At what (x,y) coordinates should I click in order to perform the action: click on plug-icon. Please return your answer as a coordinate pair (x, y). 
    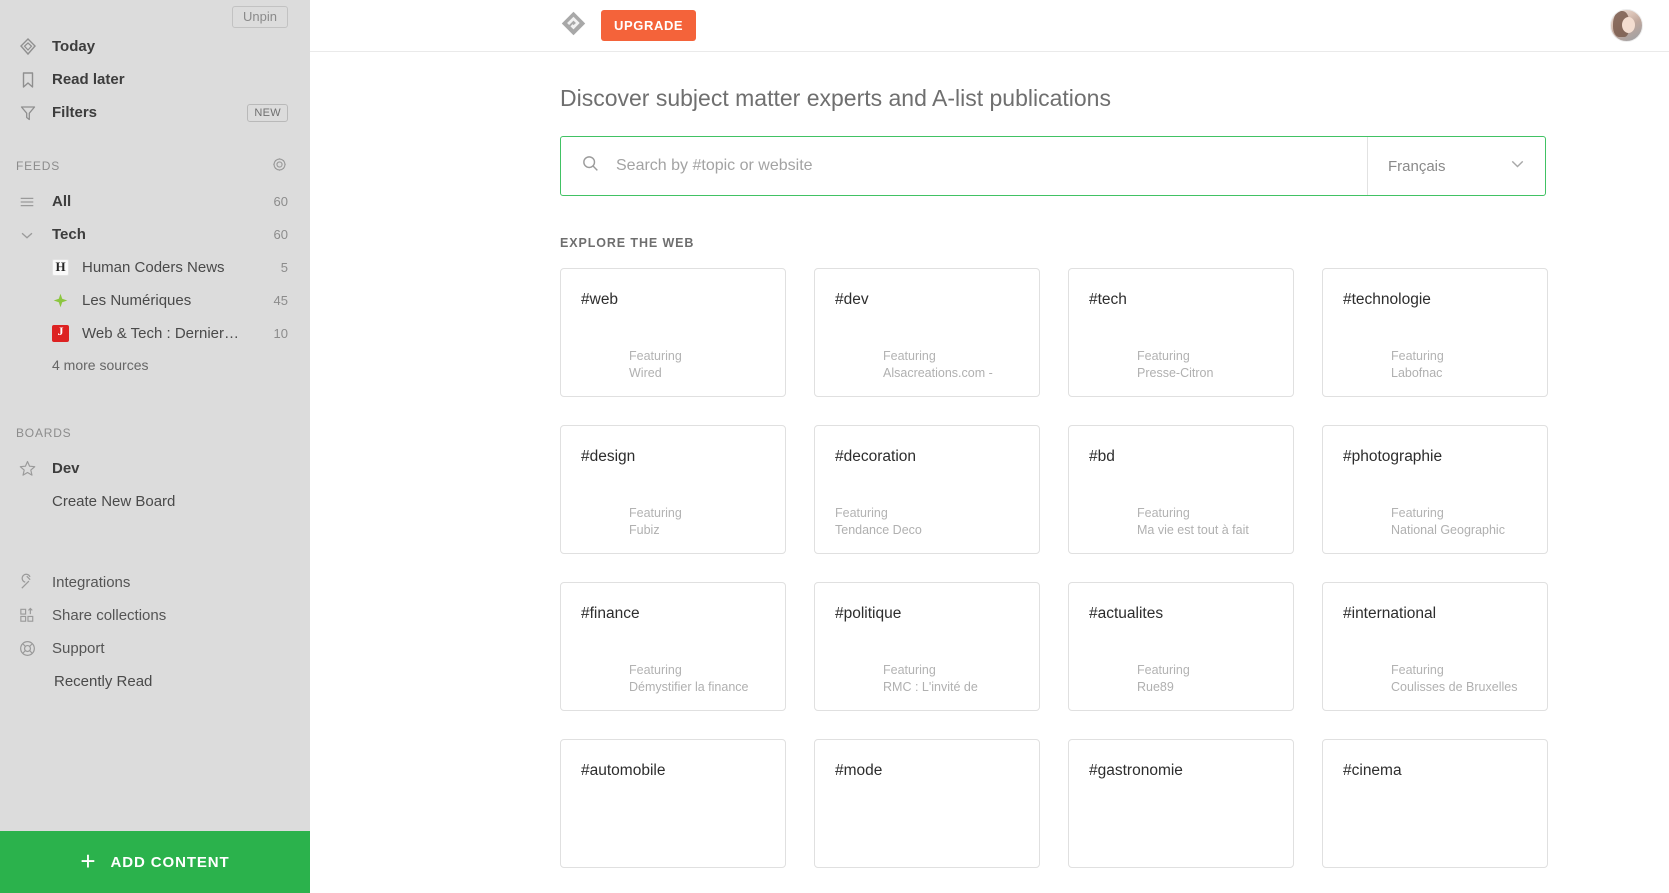
    Looking at the image, I should click on (35, 582).